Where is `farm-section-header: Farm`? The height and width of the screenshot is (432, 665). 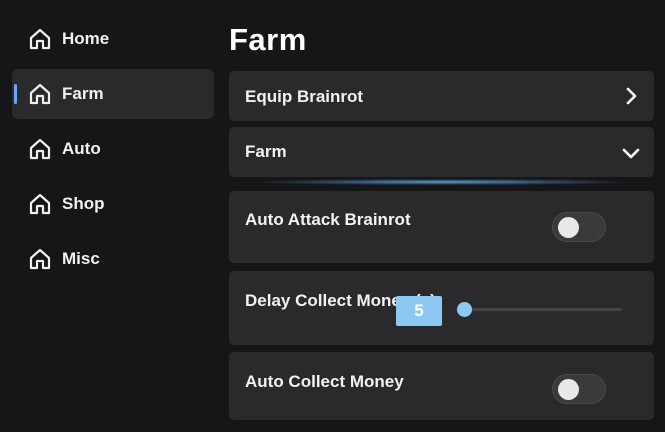 farm-section-header: Farm is located at coordinates (441, 152).